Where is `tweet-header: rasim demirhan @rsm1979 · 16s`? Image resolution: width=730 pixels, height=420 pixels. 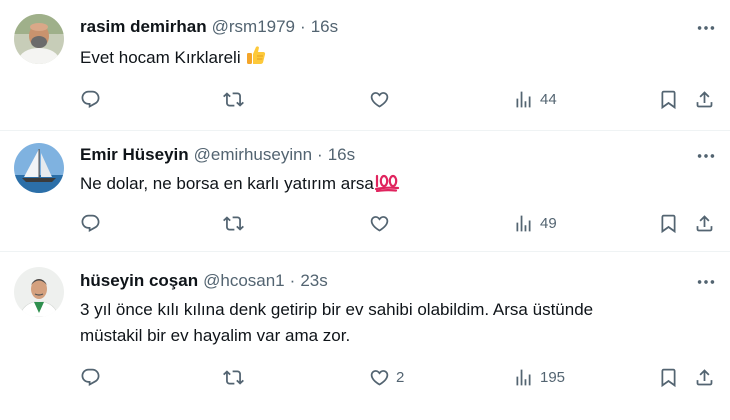 tweet-header: rasim demirhan @rsm1979 · 16s is located at coordinates (209, 28).